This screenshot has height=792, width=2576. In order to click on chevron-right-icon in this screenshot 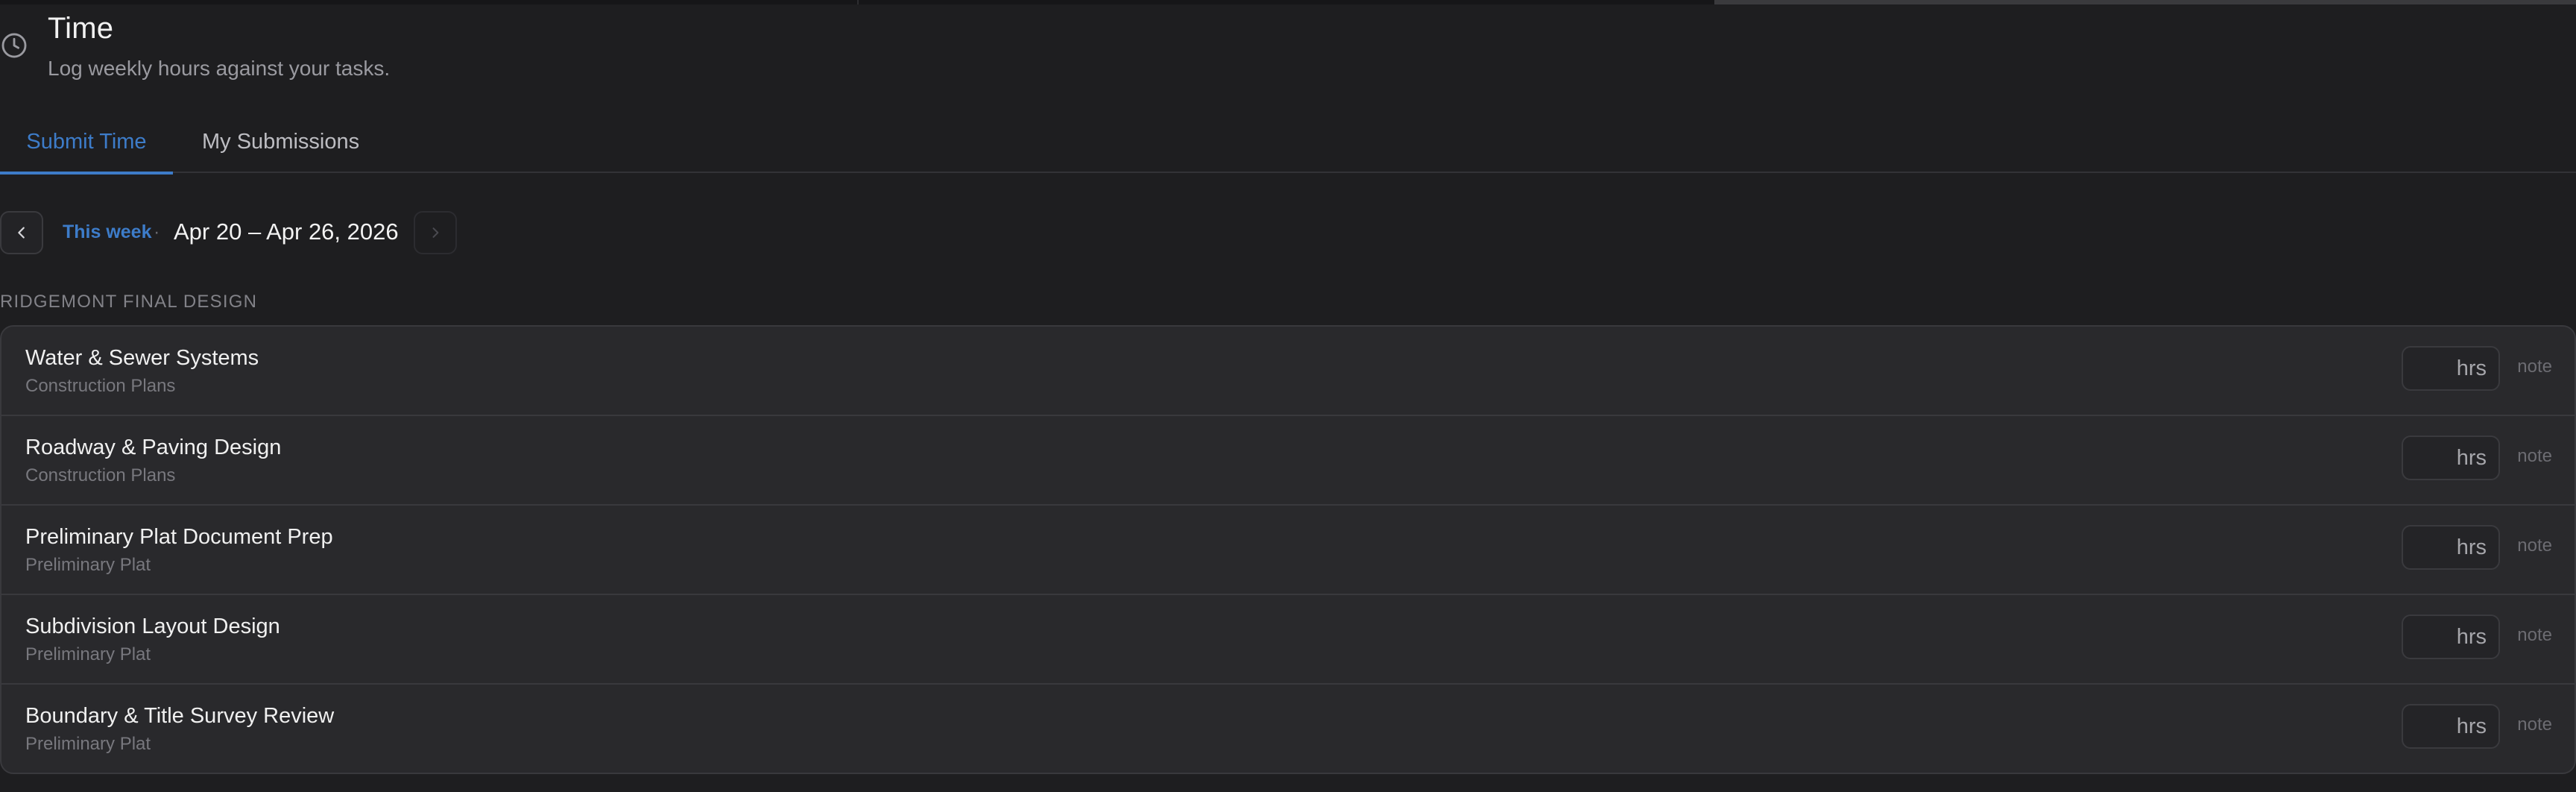, I will do `click(435, 232)`.